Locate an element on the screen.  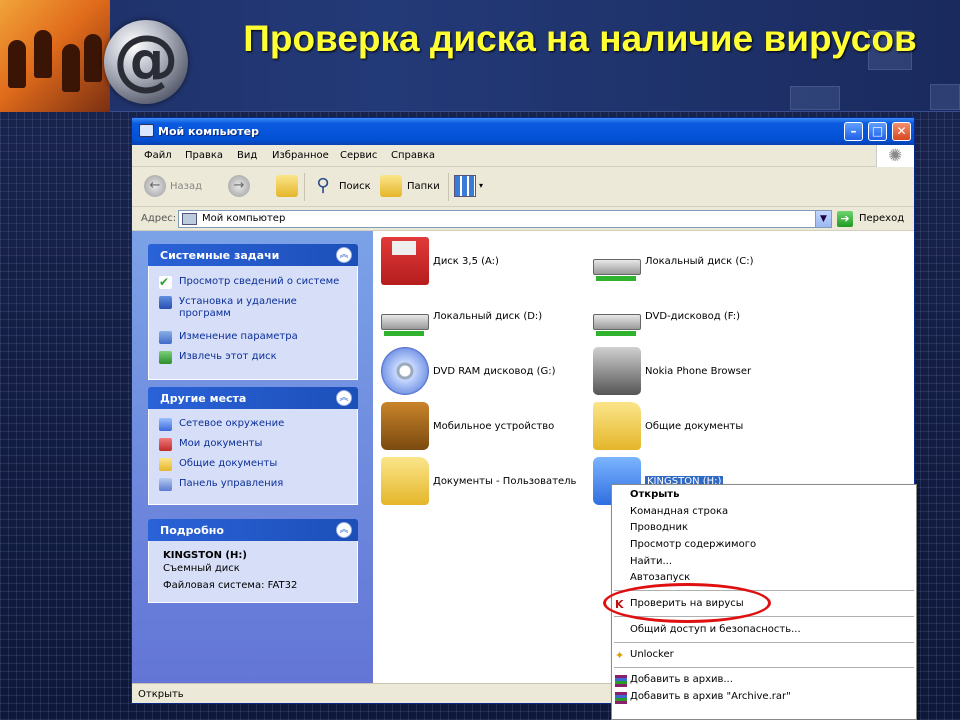
folders-button: Папки is located at coordinates (411, 187).